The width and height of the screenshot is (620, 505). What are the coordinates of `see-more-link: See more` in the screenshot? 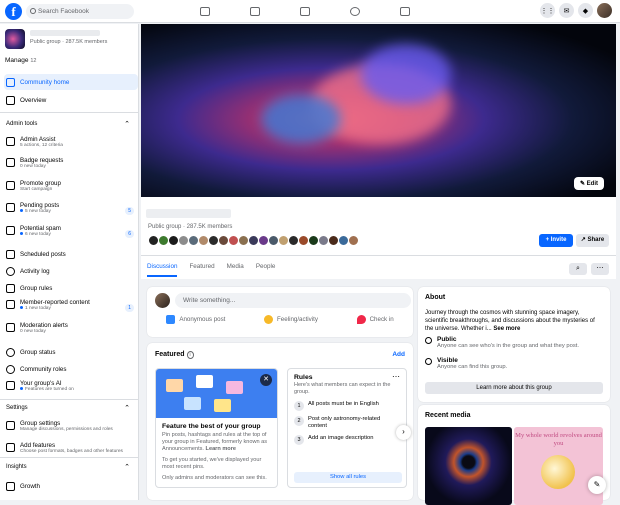 It's located at (506, 329).